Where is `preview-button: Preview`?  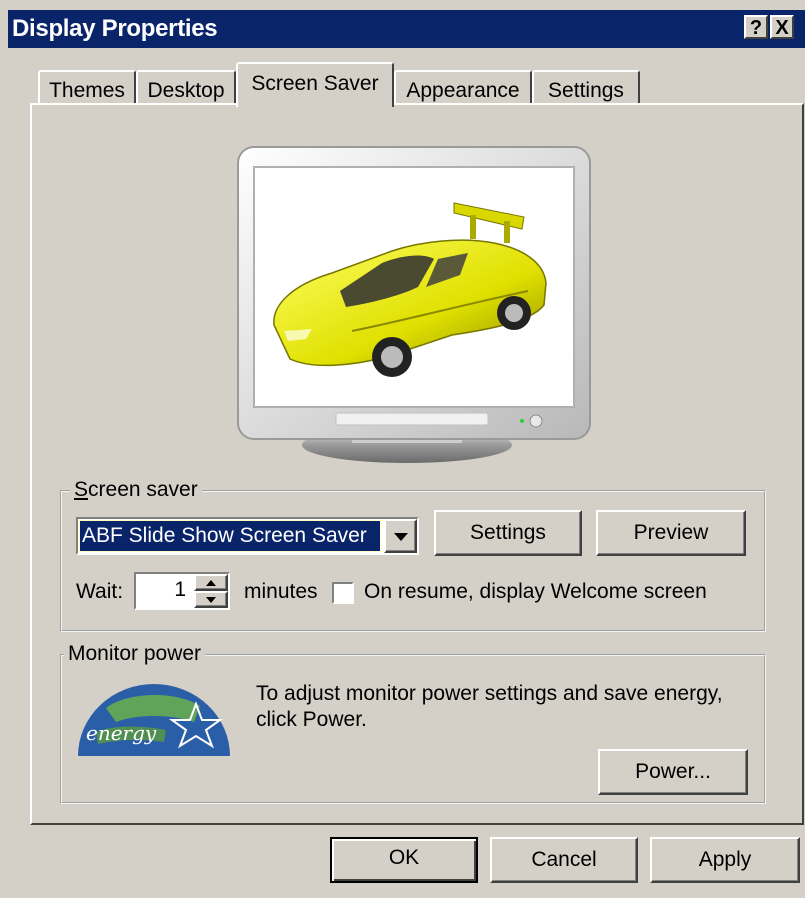 preview-button: Preview is located at coordinates (671, 533).